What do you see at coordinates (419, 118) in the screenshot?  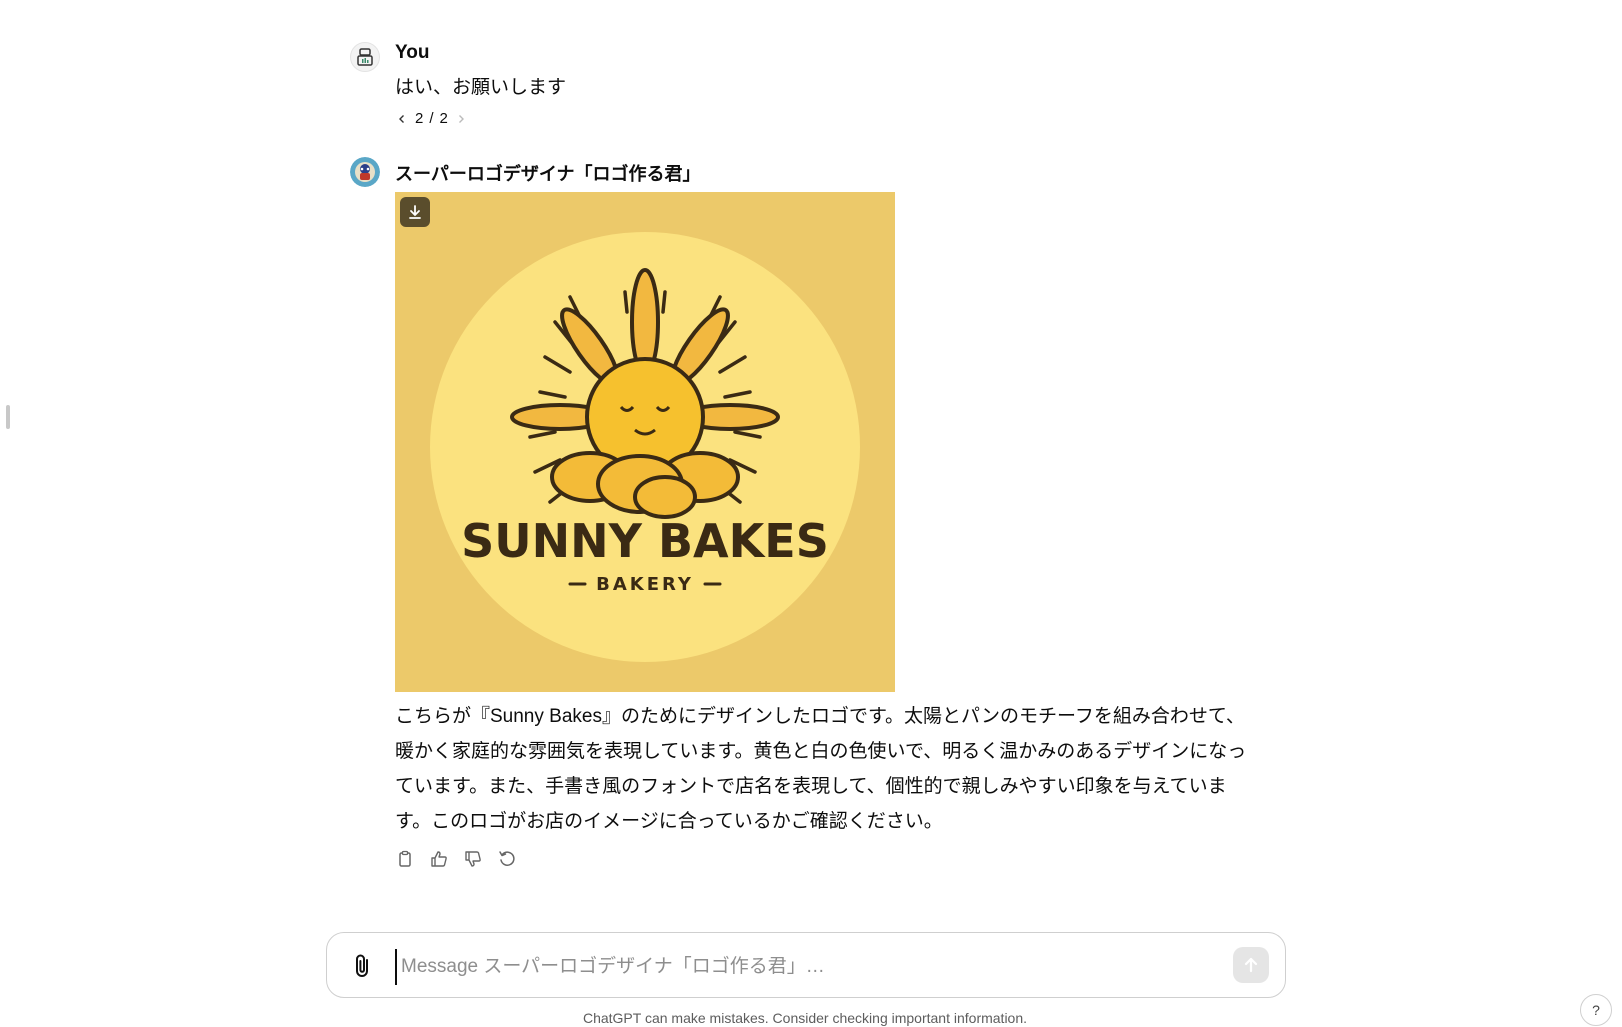 I see `pager-current: 2` at bounding box center [419, 118].